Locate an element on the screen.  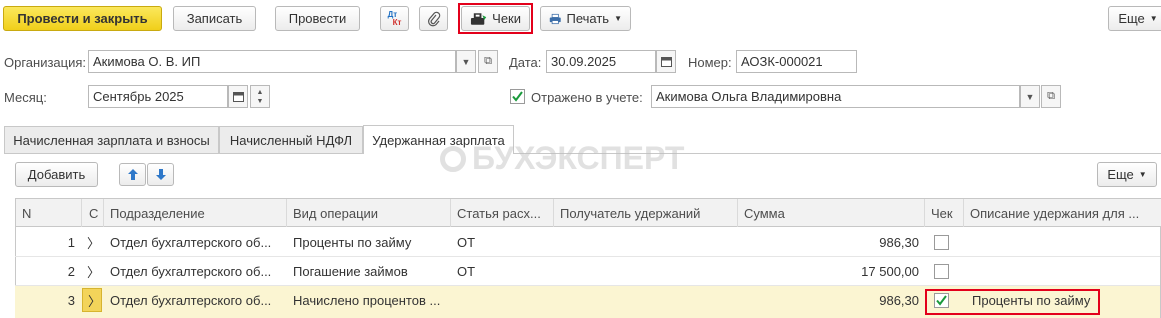
month-label: Месяц: is located at coordinates (25, 97).